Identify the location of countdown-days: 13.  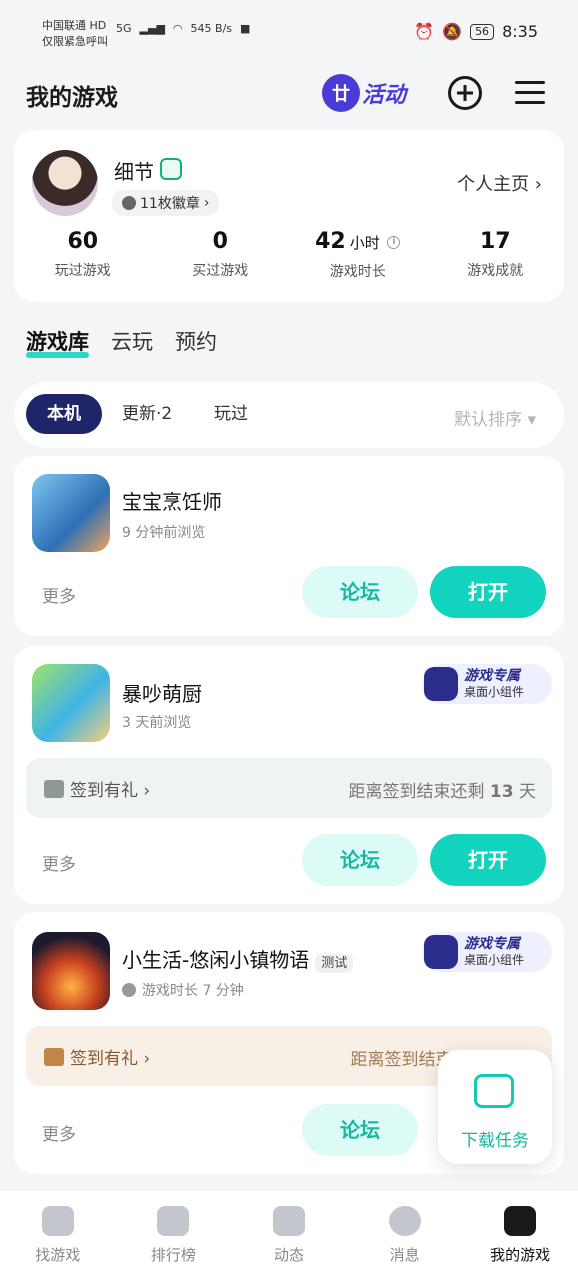
(501, 792).